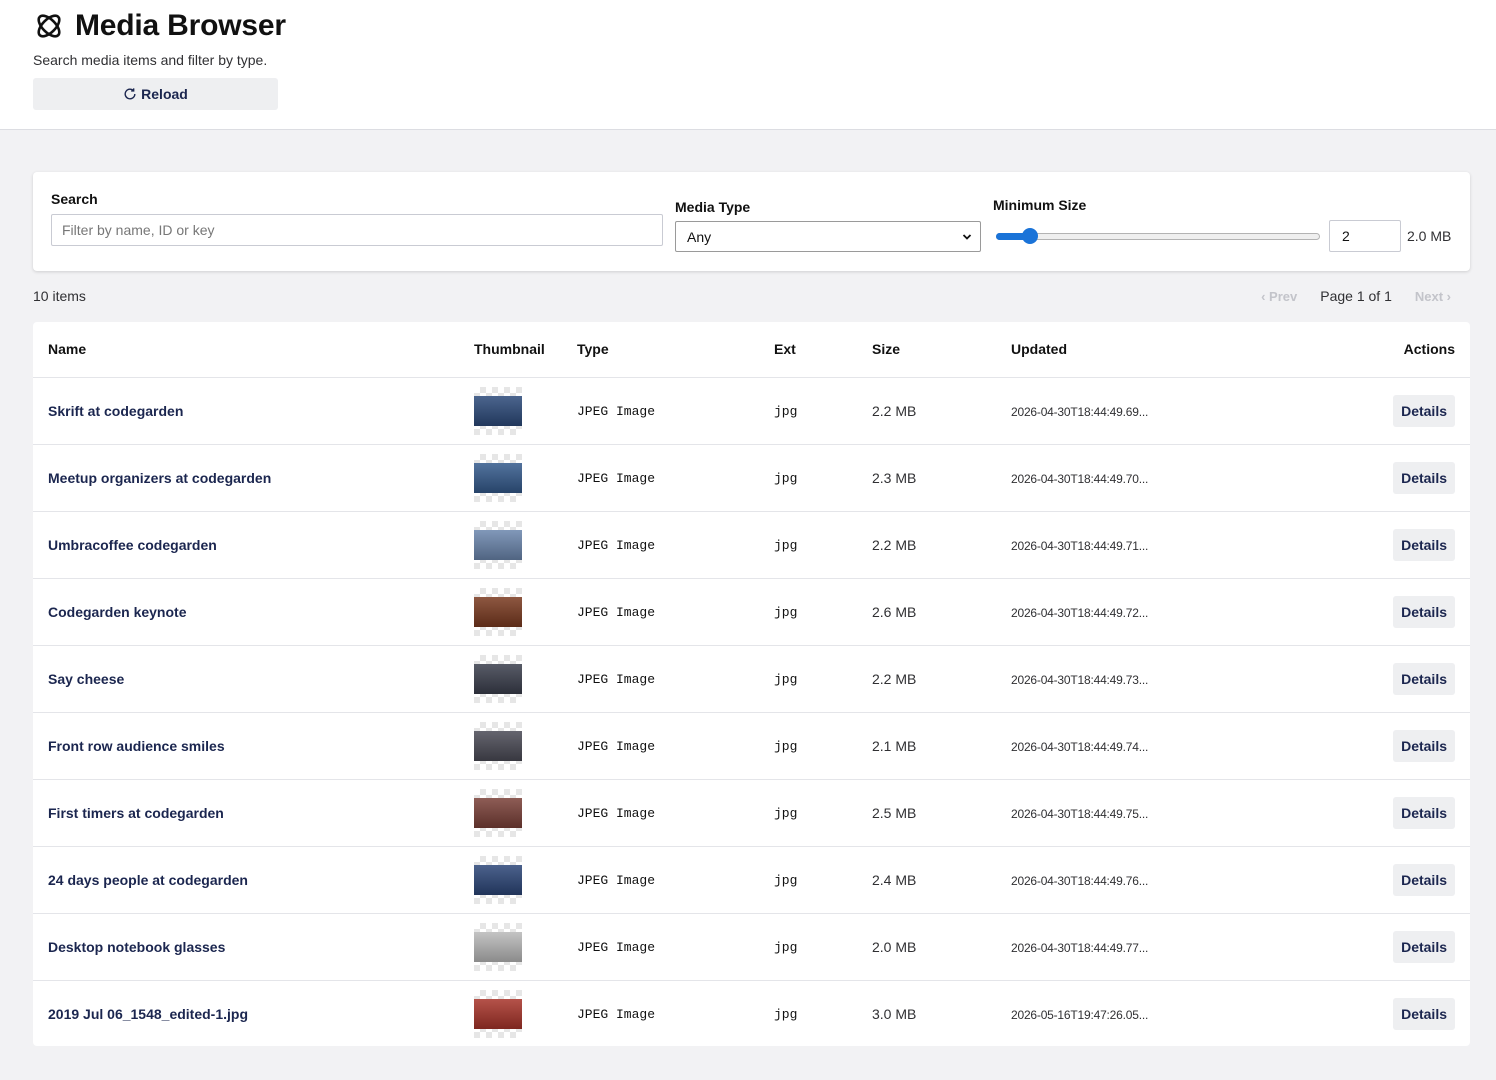 Image resolution: width=1496 pixels, height=1080 pixels. I want to click on column-header-name: Name, so click(253, 350).